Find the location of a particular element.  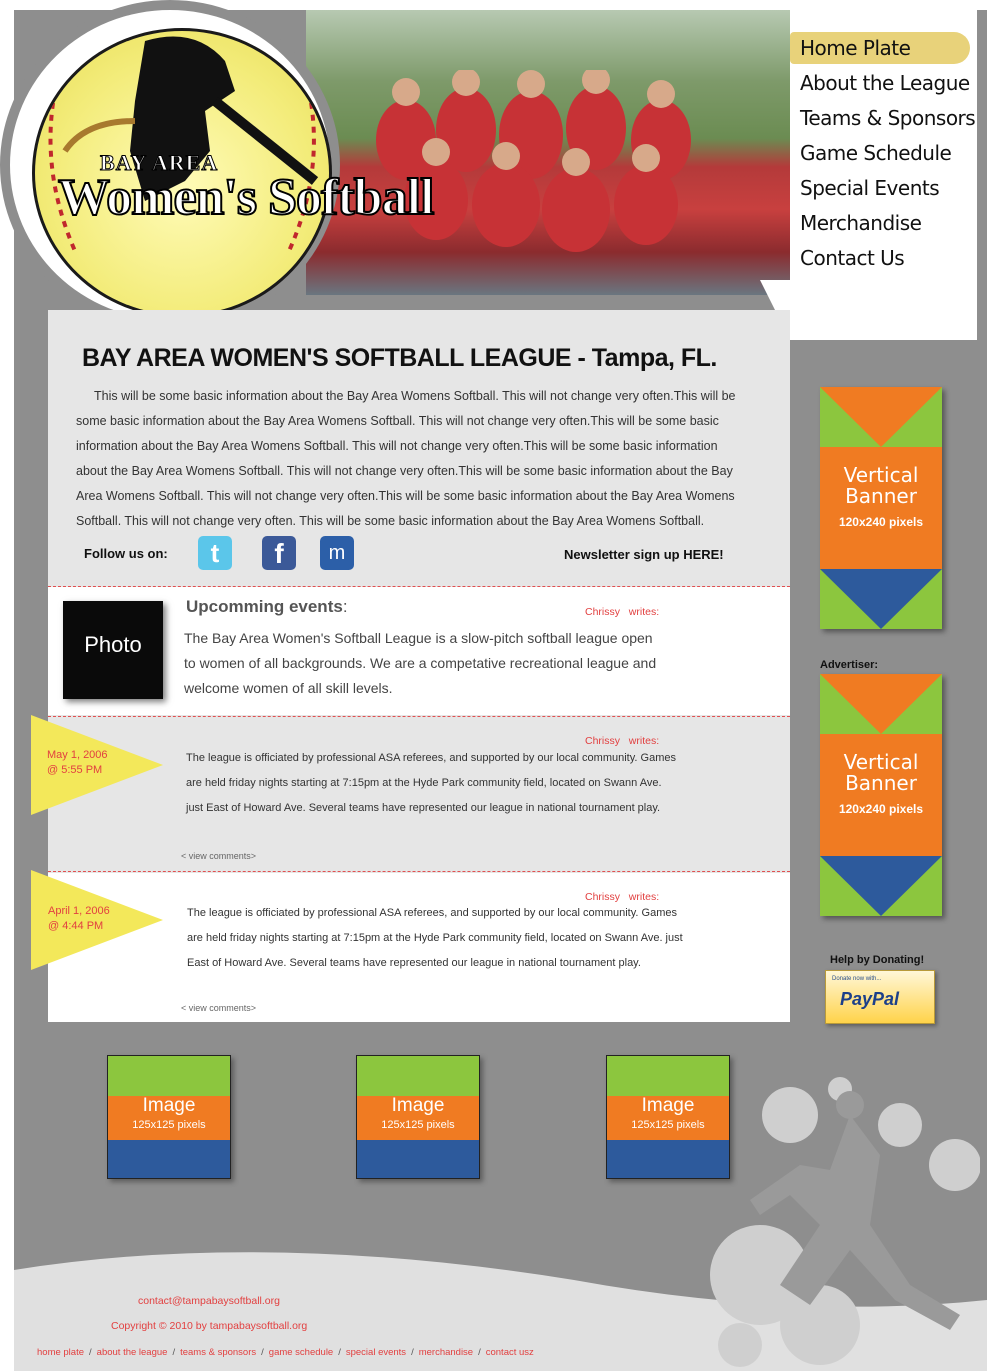

post-date-day: April 1, 2006 is located at coordinates (79, 911).